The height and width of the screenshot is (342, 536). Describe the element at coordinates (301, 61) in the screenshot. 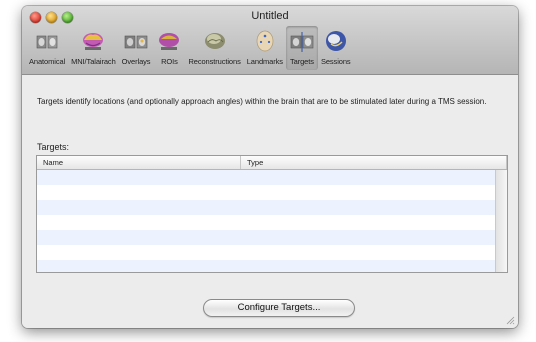

I see `tab-label: Targets` at that location.